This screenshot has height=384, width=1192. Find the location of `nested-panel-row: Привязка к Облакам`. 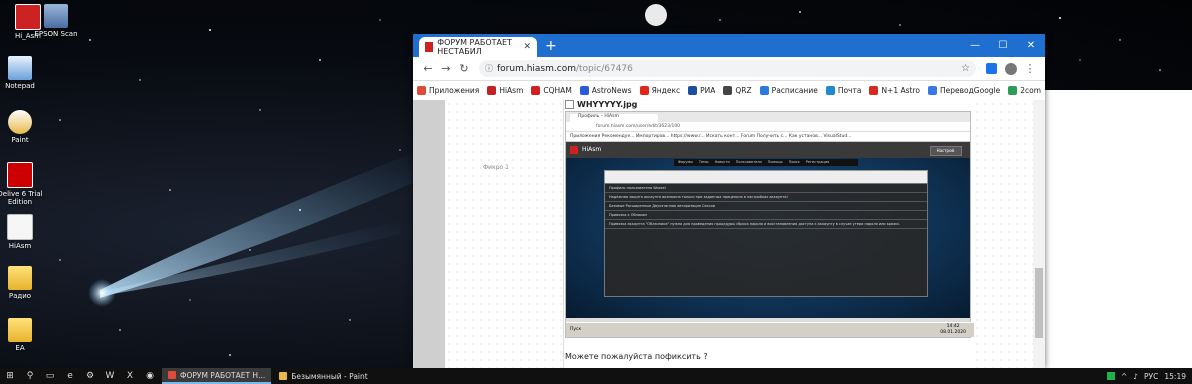

nested-panel-row: Привязка к Облакам is located at coordinates (766, 215).